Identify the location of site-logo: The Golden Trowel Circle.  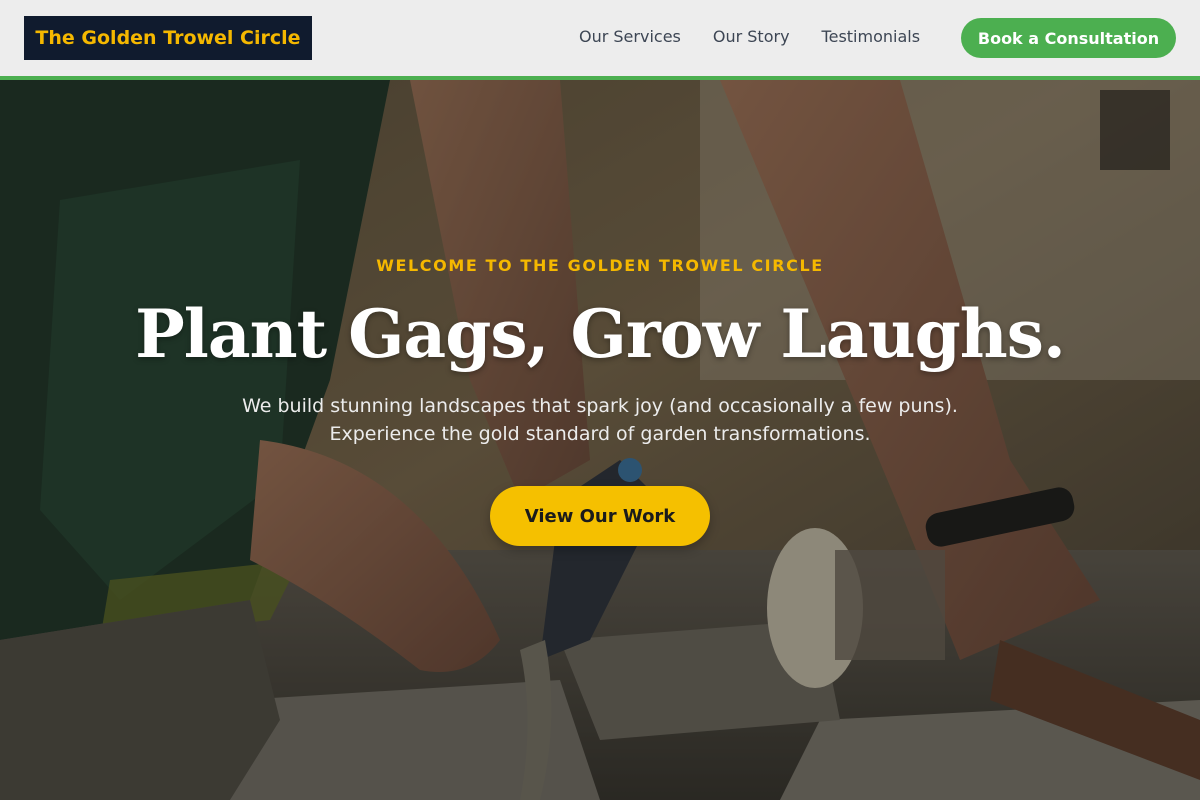
(168, 38).